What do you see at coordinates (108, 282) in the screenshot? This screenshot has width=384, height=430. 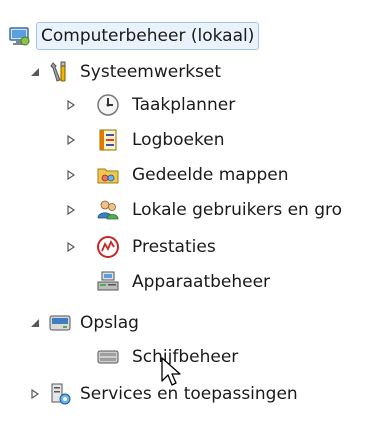 I see `device-manager-icon` at bounding box center [108, 282].